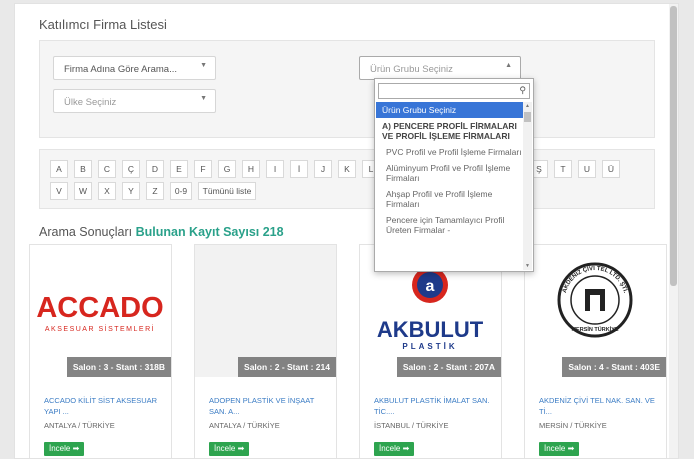 This screenshot has height=459, width=694. What do you see at coordinates (448, 367) in the screenshot?
I see `booth-badge: Salon : 2 - Stant : 207A` at bounding box center [448, 367].